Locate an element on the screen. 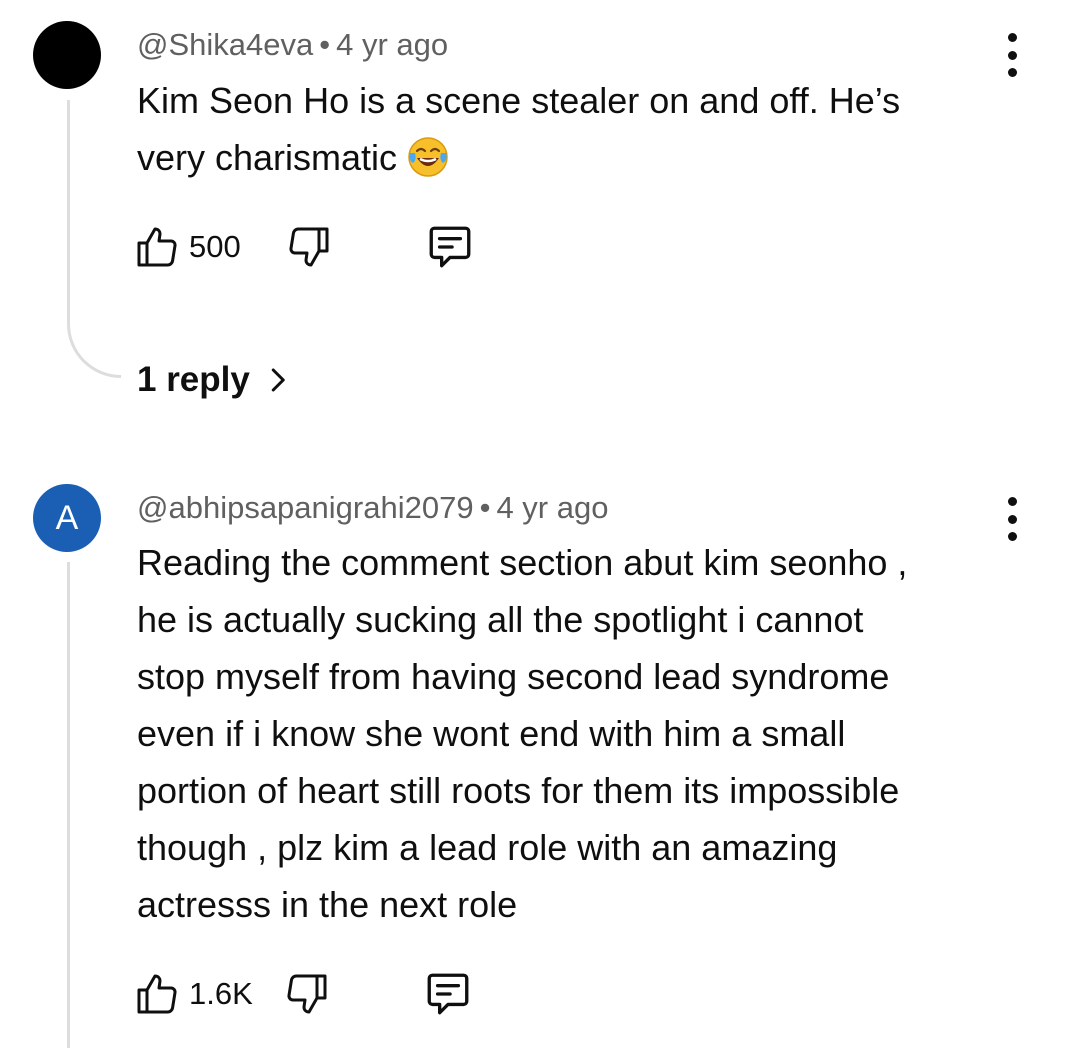 The height and width of the screenshot is (1048, 1080). comment-meta: @Shika4eva • 4 yr ago is located at coordinates (292, 45).